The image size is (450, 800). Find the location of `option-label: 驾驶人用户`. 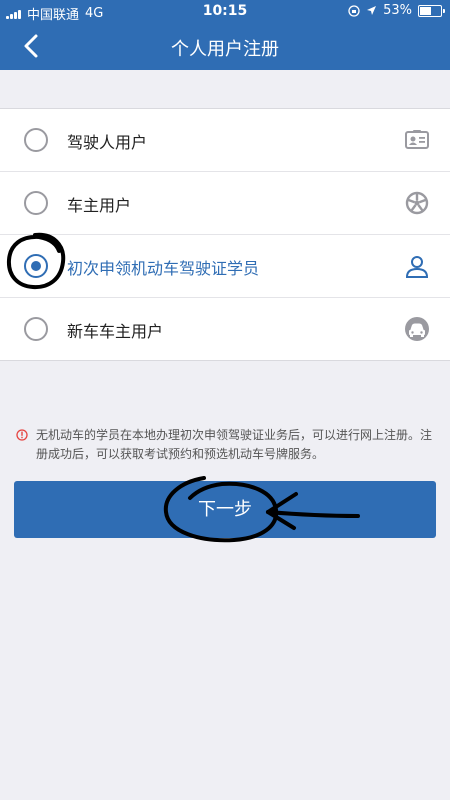

option-label: 驾驶人用户 is located at coordinates (107, 142).